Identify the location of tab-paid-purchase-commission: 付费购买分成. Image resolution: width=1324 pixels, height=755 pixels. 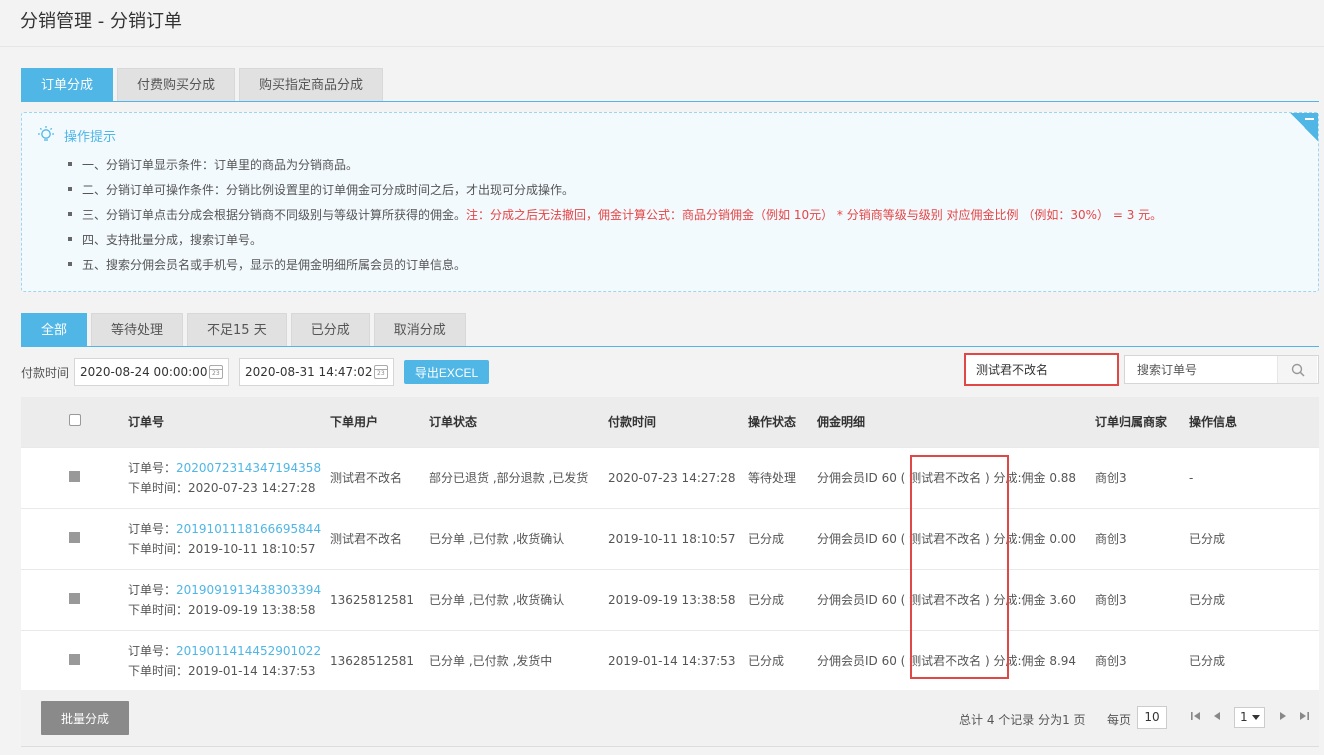
(176, 85).